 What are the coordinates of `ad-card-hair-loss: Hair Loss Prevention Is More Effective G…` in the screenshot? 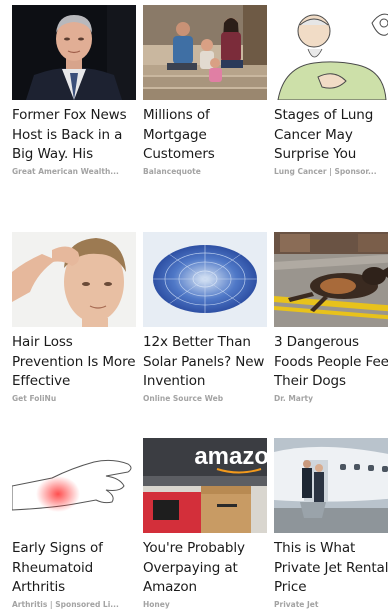 It's located at (74, 318).